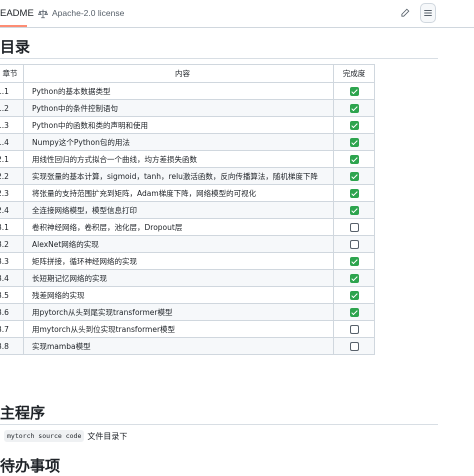  Describe the element at coordinates (15, 47) in the screenshot. I see `toc-heading: 目录` at that location.